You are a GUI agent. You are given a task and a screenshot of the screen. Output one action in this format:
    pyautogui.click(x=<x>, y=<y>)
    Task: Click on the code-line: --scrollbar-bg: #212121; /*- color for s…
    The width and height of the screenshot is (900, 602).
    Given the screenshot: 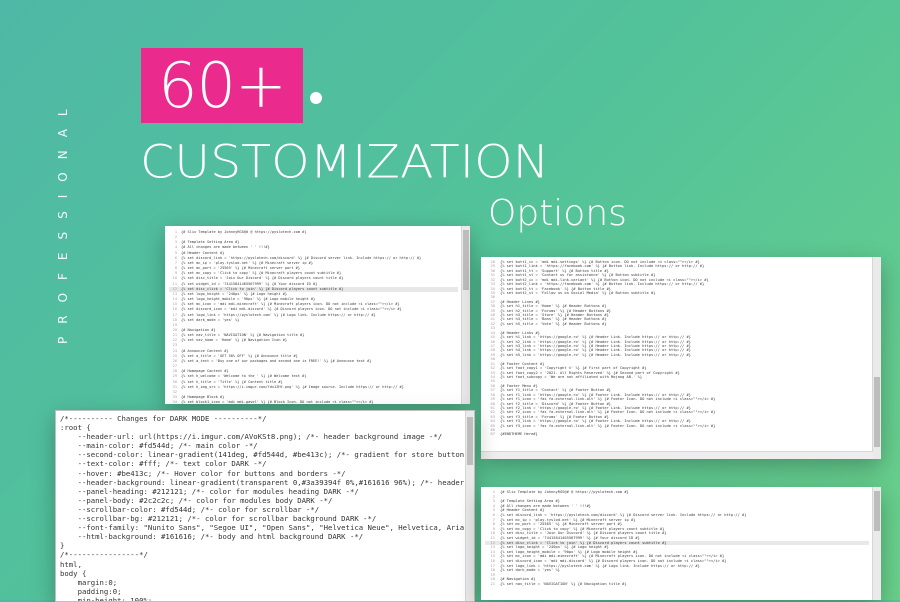 What is the action you would take?
    pyautogui.click(x=262, y=518)
    